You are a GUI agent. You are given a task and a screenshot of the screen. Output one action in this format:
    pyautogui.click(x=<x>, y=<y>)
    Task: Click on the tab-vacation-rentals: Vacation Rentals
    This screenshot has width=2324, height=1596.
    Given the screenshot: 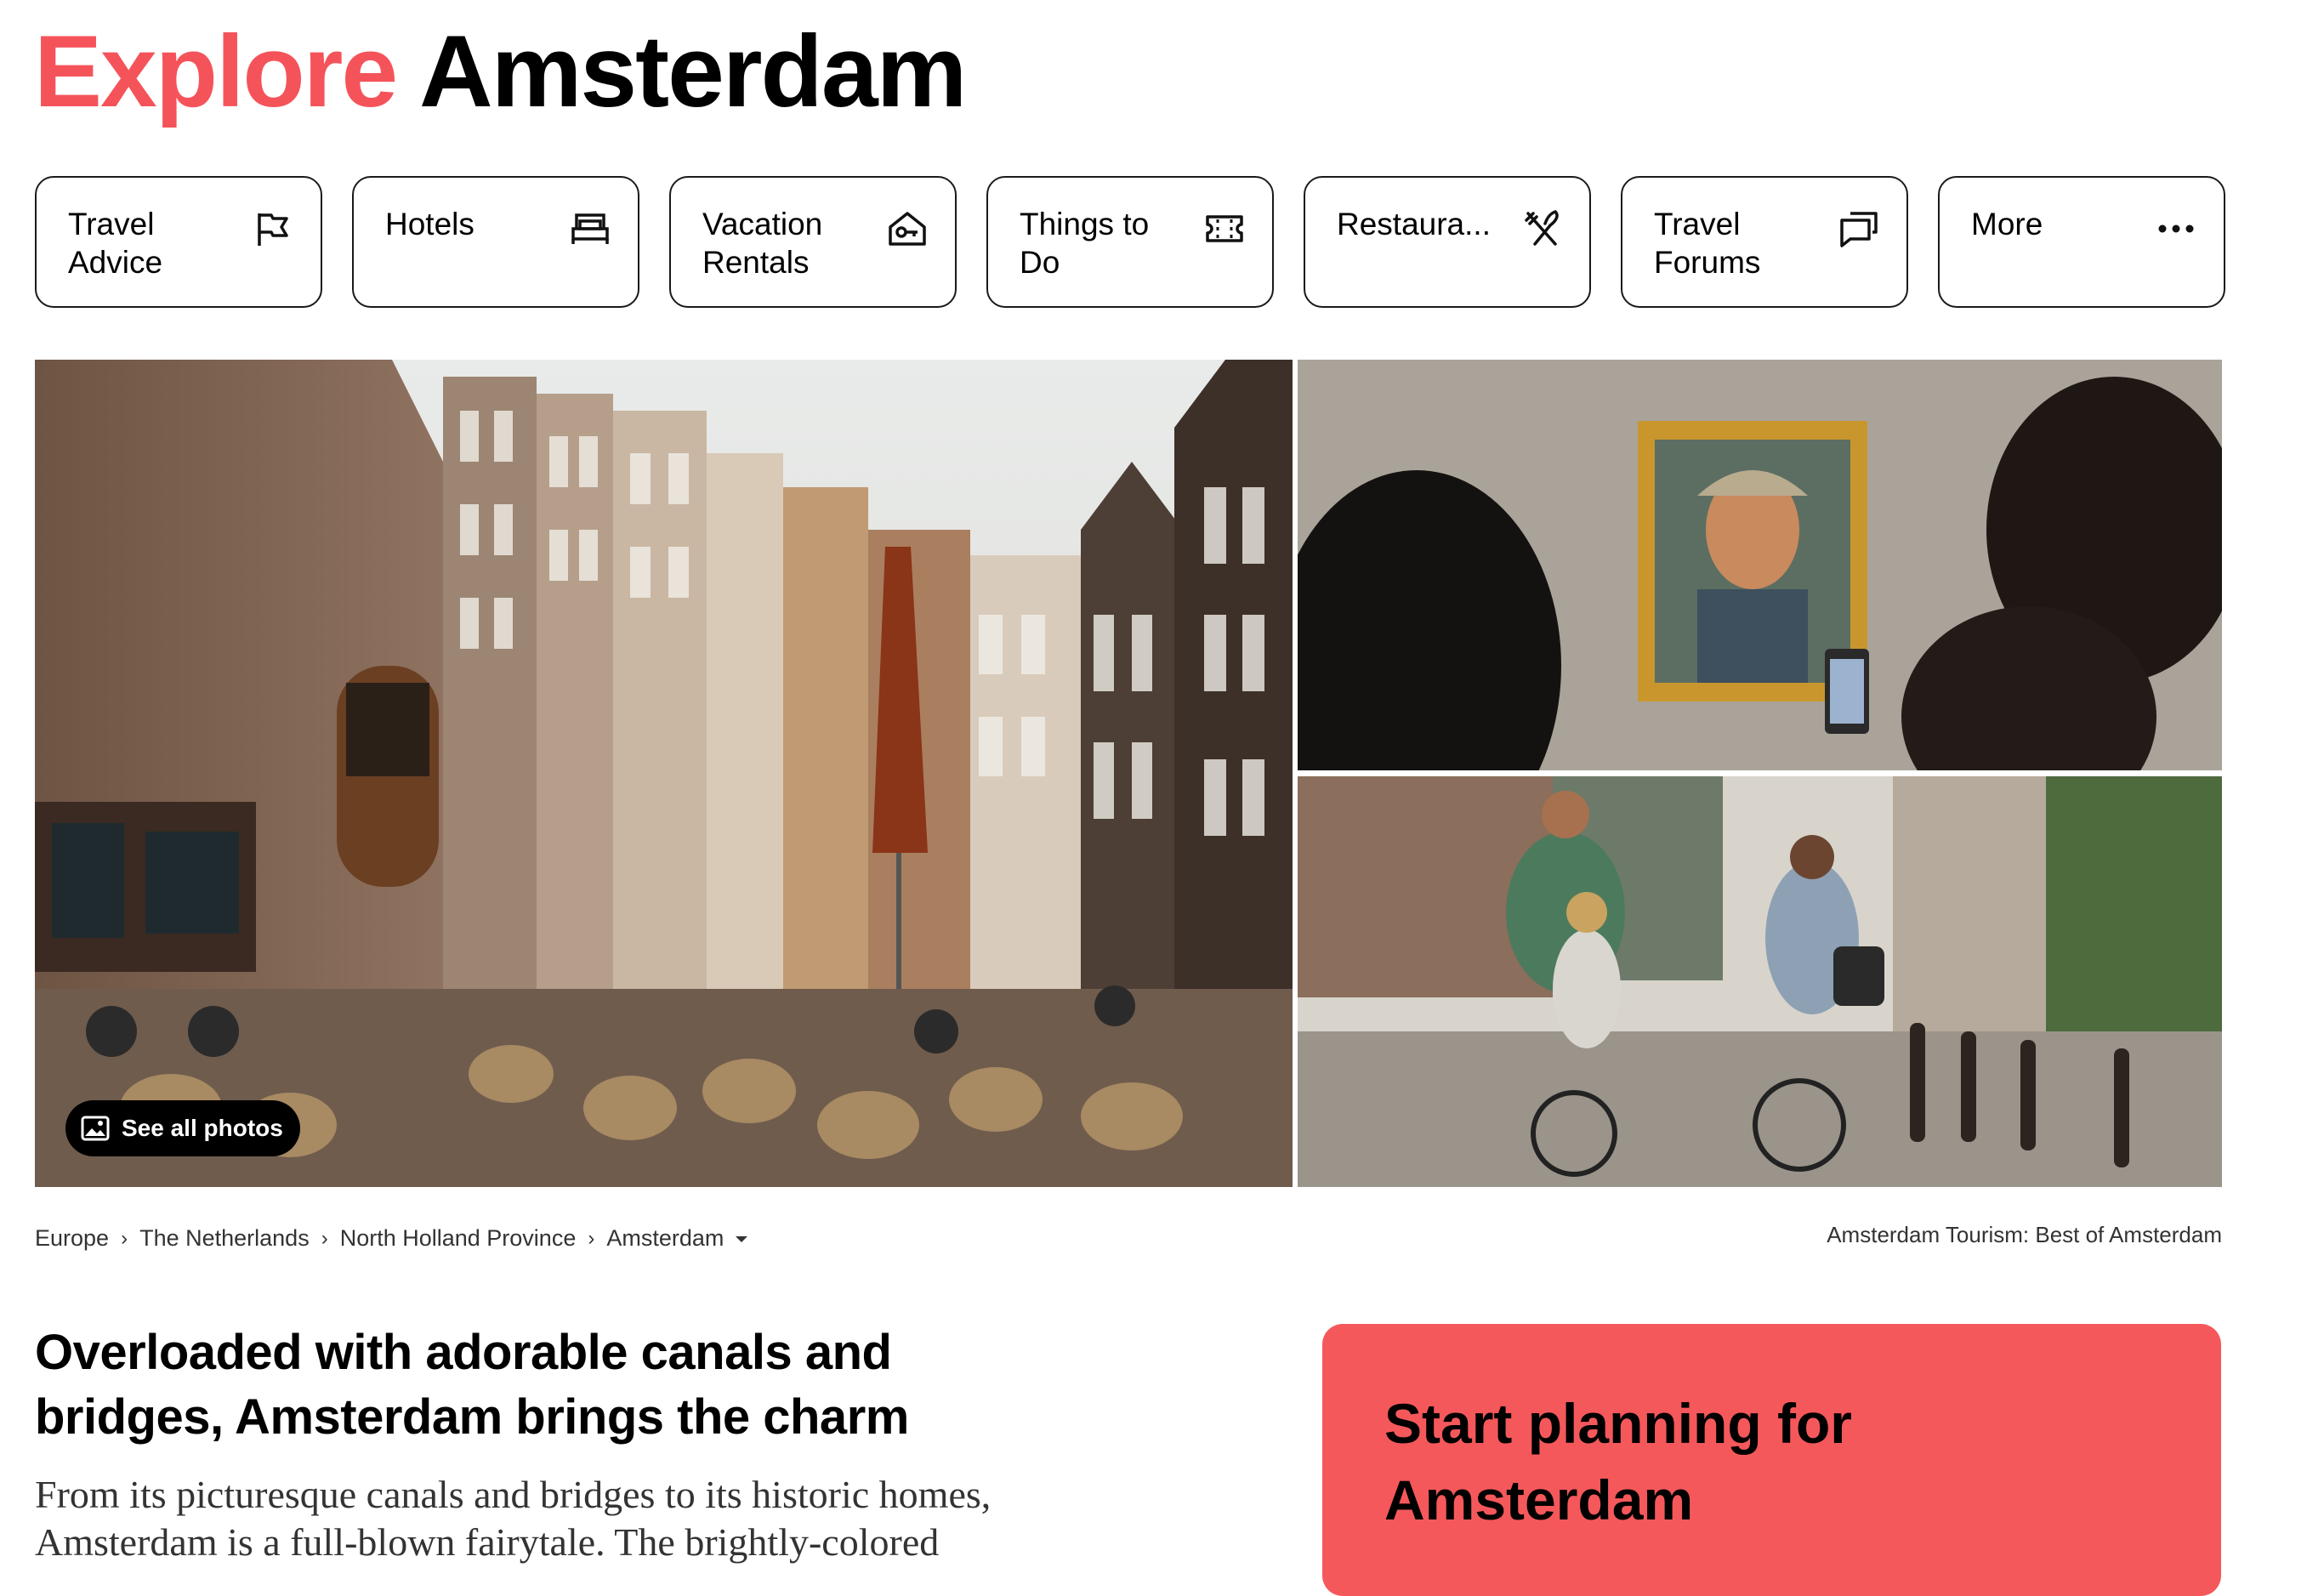 What is the action you would take?
    pyautogui.click(x=813, y=242)
    